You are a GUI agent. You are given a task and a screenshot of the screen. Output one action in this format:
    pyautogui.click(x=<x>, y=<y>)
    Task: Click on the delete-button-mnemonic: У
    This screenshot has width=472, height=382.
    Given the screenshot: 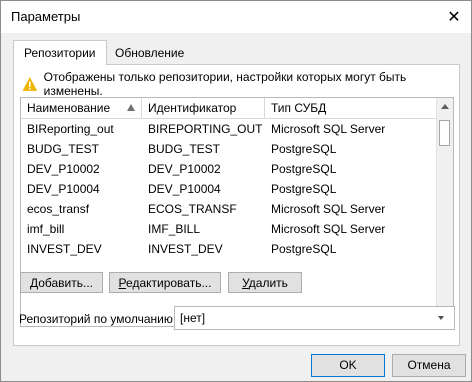 What is the action you would take?
    pyautogui.click(x=245, y=283)
    